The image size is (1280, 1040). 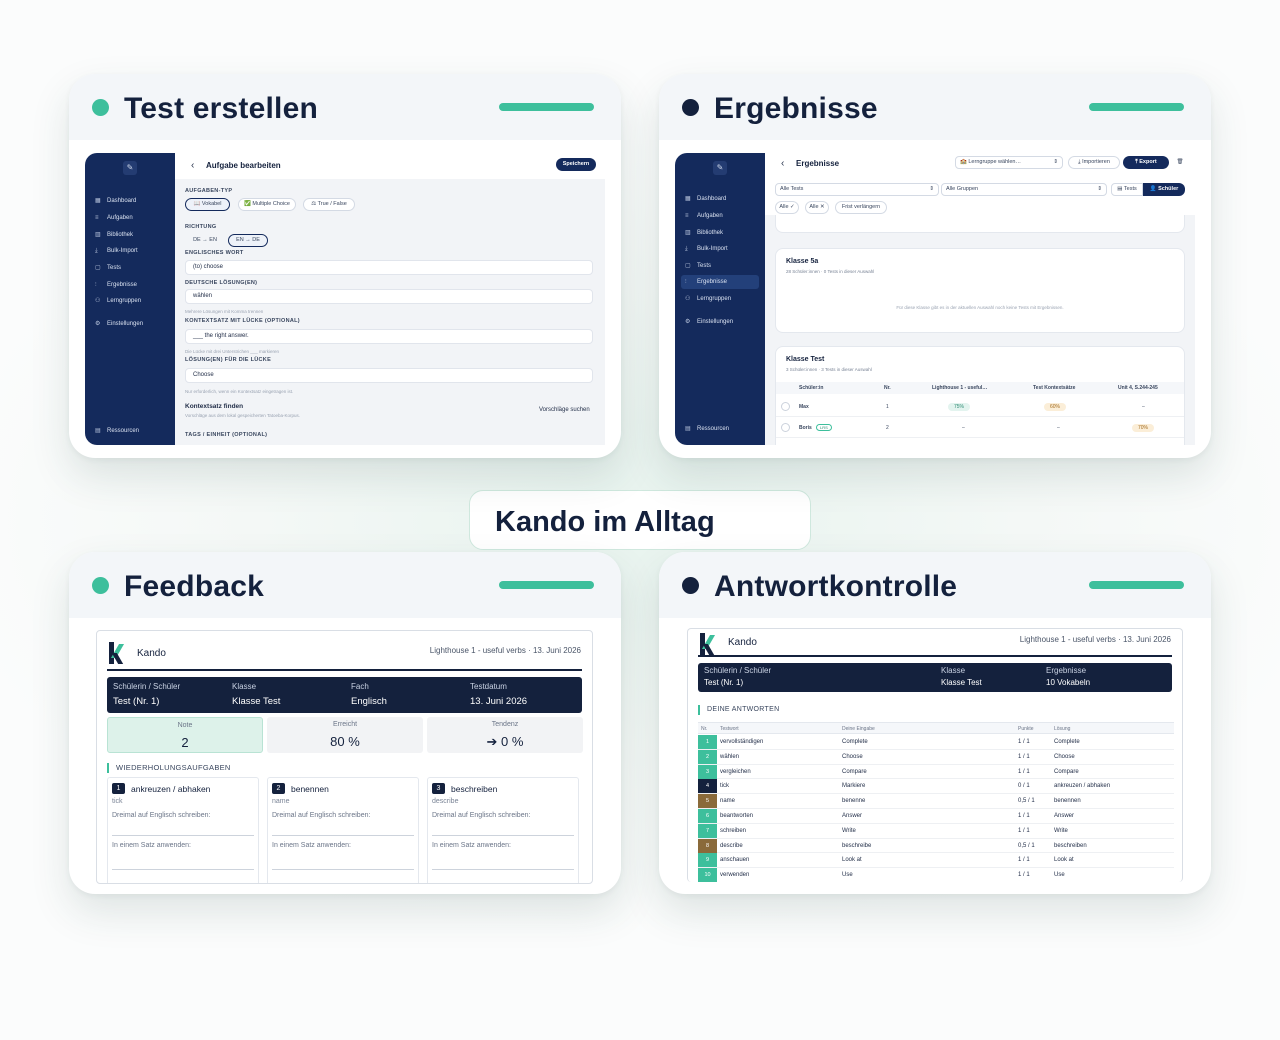 What do you see at coordinates (738, 710) in the screenshot?
I see `section-title: DEINE ANTWORTEN` at bounding box center [738, 710].